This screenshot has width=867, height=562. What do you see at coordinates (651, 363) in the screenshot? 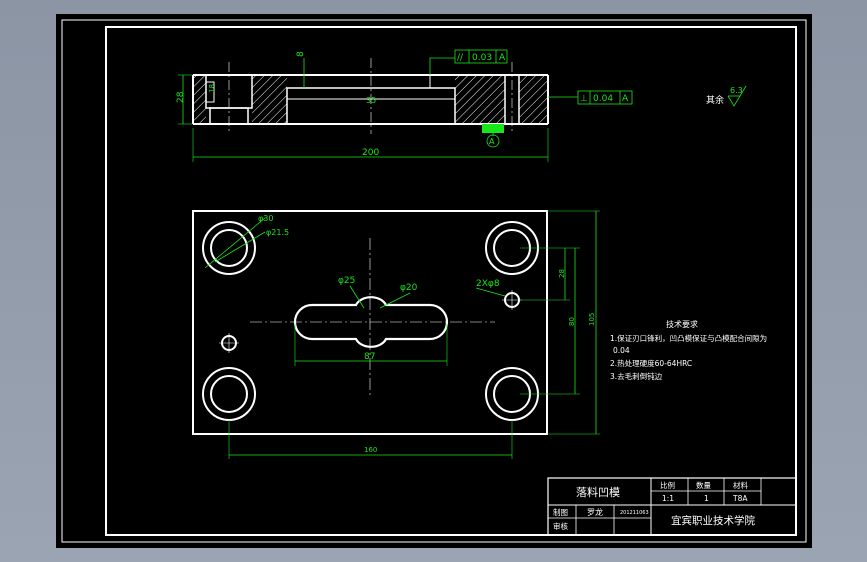
I see `notes-line-3: 2.热处理硬度60-64HRC` at bounding box center [651, 363].